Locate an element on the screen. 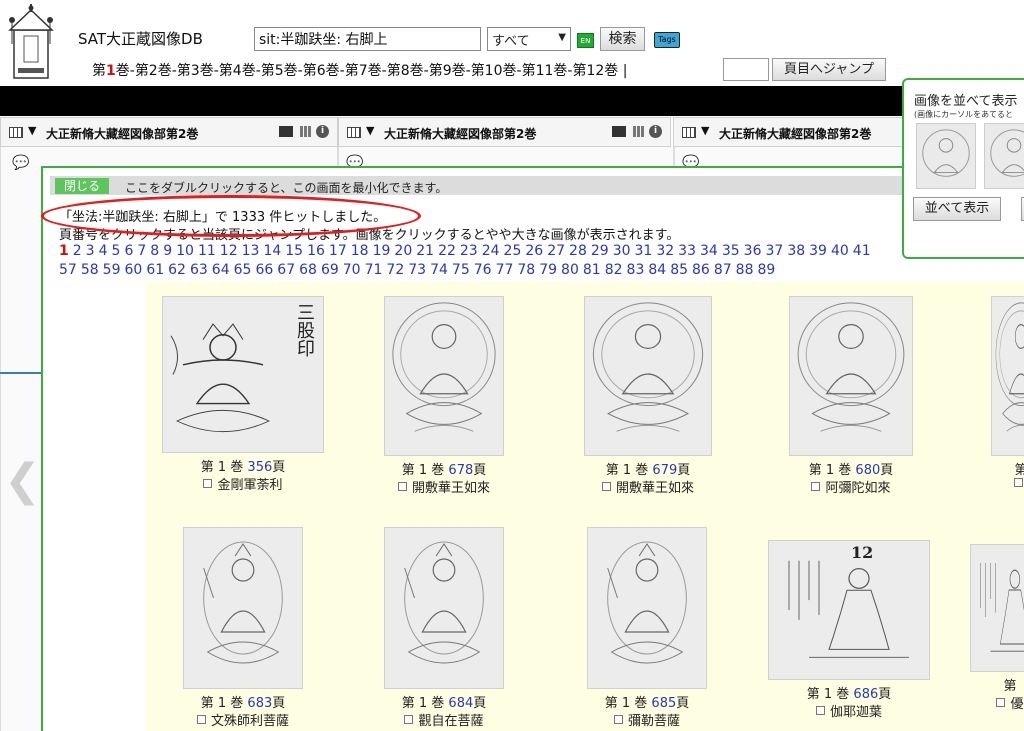  page-link: 41 is located at coordinates (862, 251).